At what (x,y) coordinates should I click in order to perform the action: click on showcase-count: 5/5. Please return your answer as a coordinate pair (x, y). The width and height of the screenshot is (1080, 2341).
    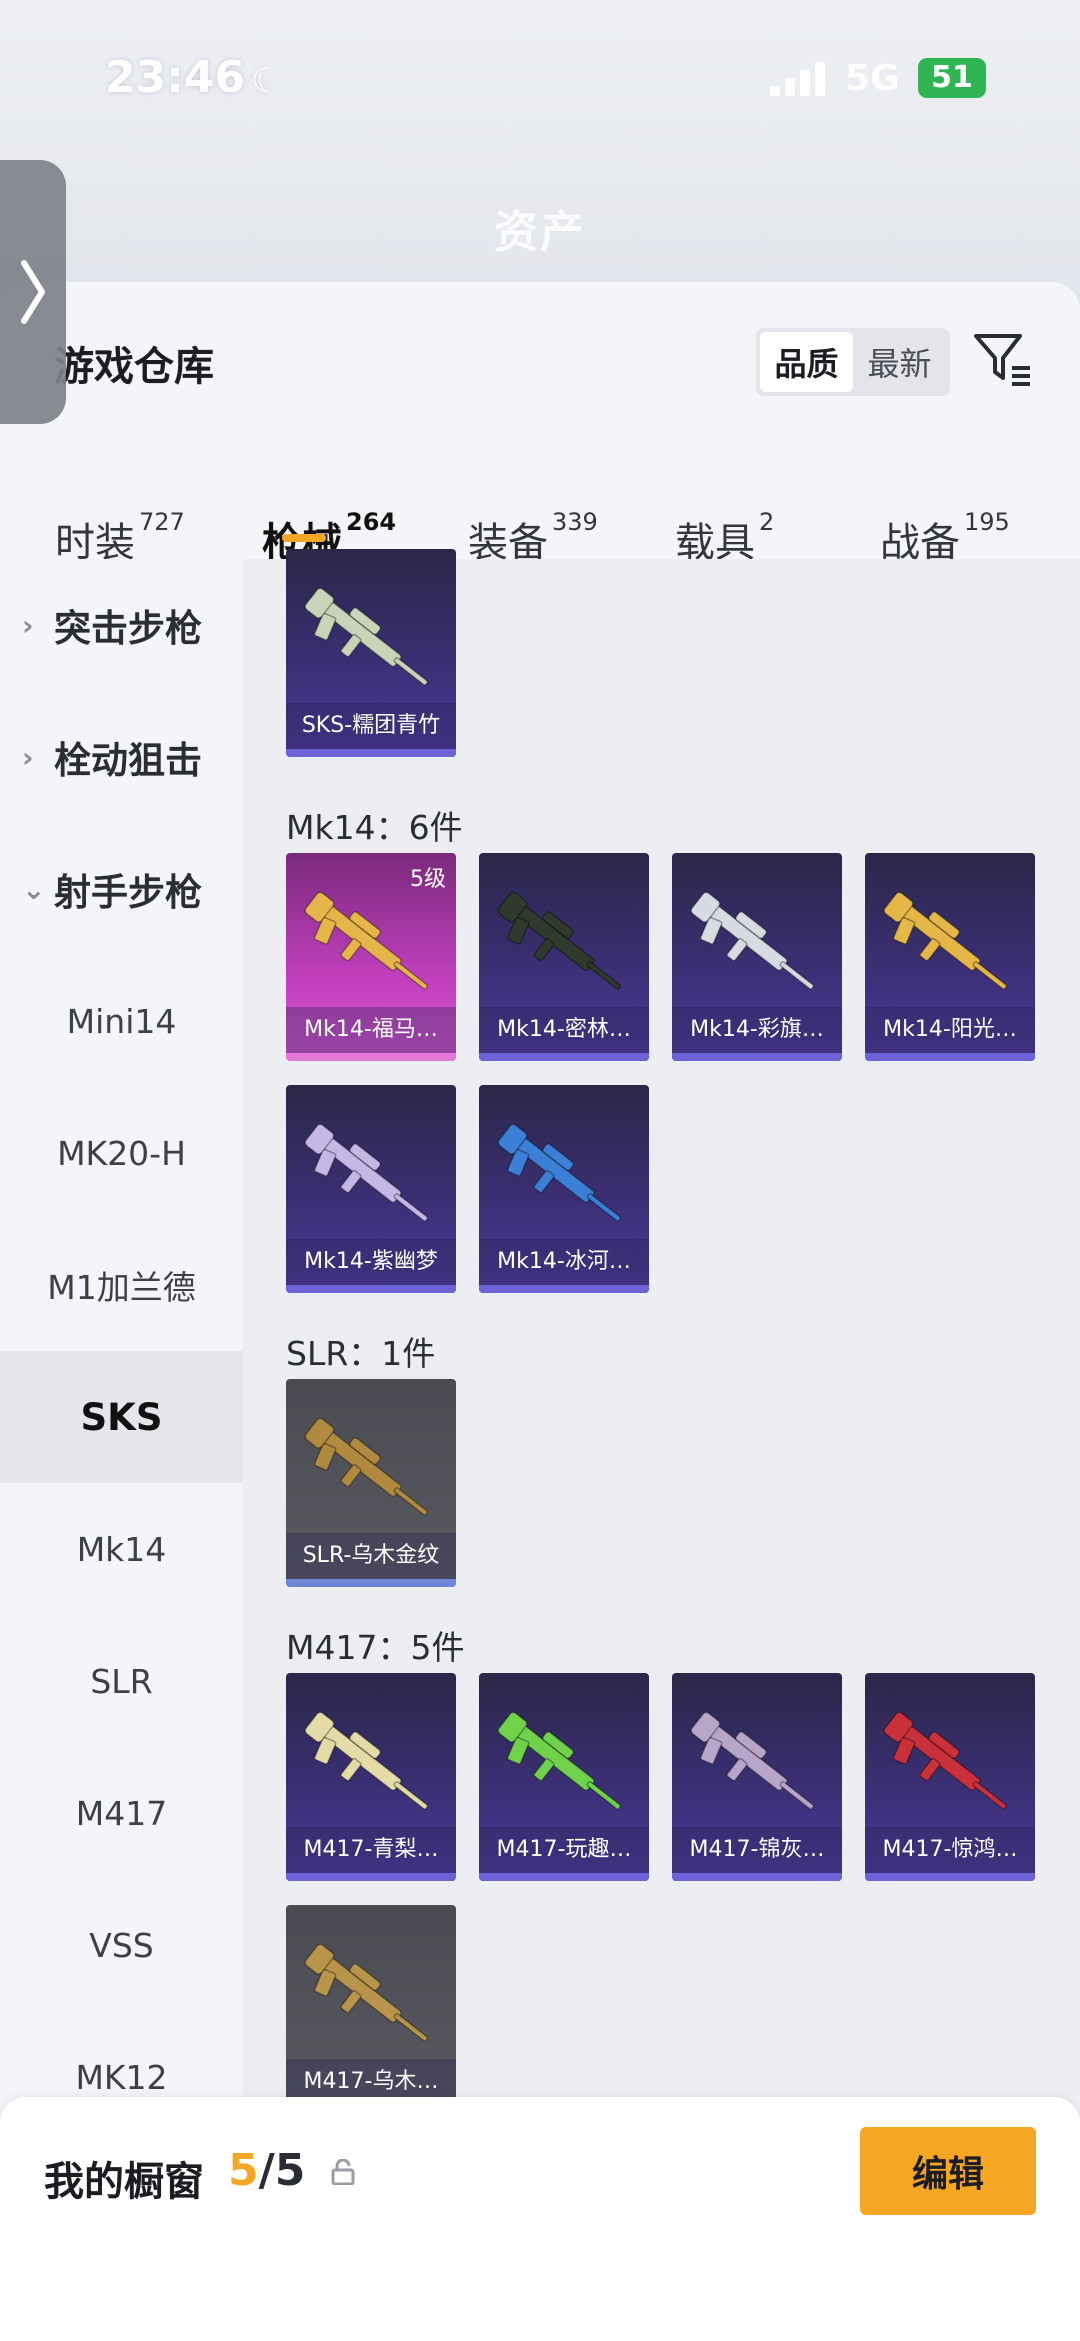
    Looking at the image, I should click on (266, 2170).